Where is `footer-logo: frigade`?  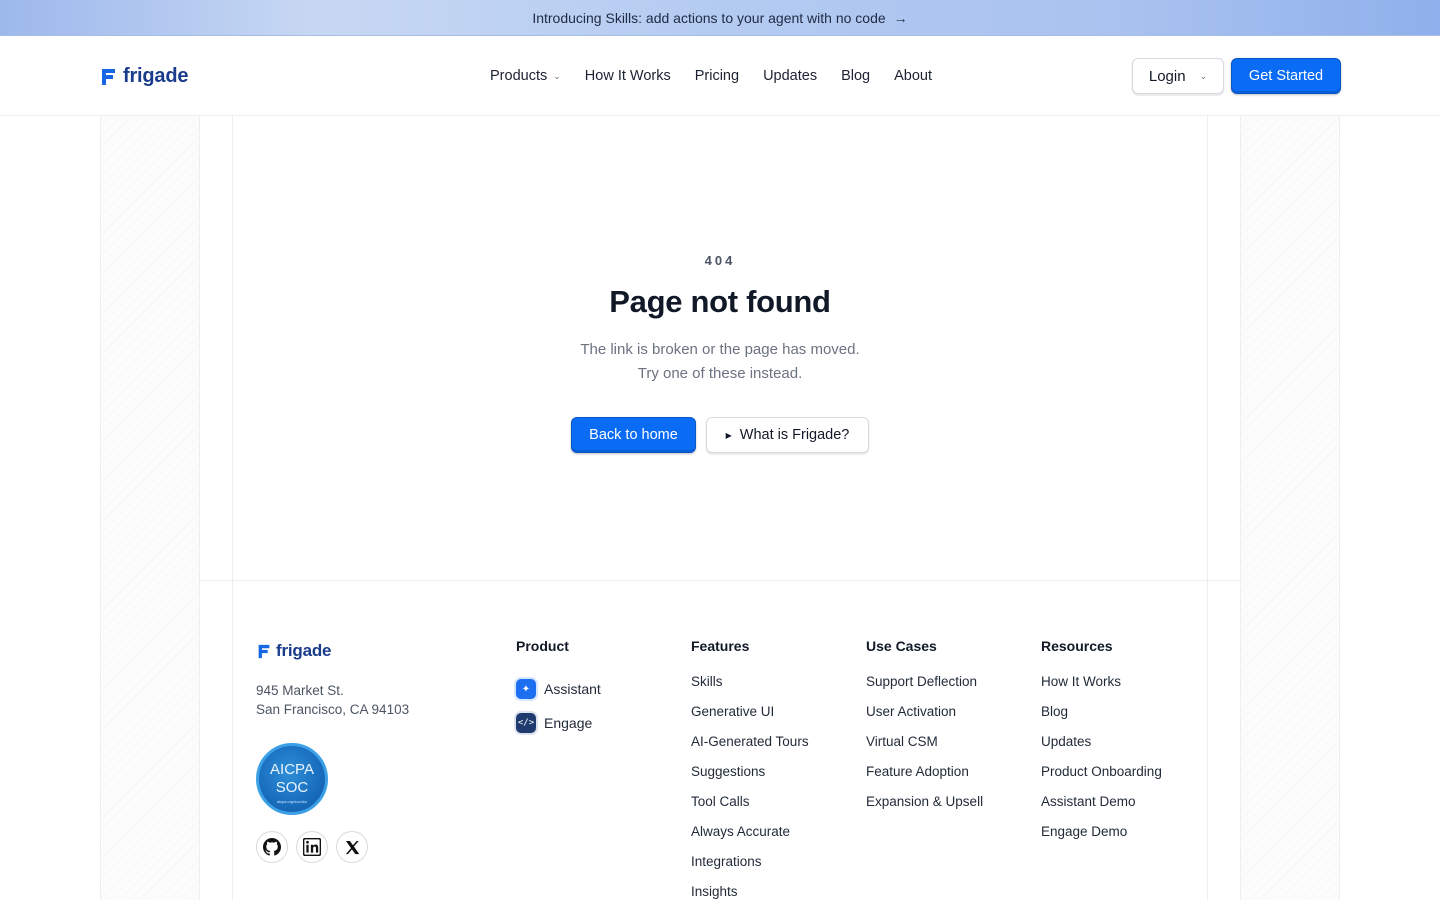
footer-logo: frigade is located at coordinates (294, 651).